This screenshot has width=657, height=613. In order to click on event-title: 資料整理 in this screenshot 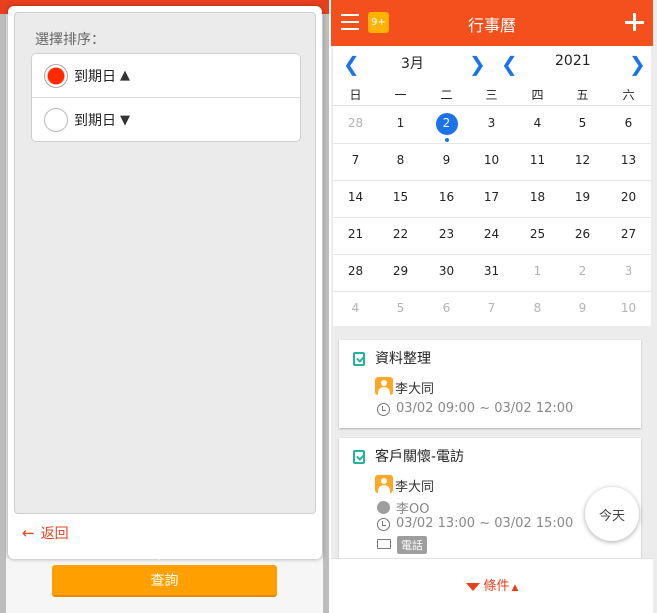, I will do `click(403, 359)`.